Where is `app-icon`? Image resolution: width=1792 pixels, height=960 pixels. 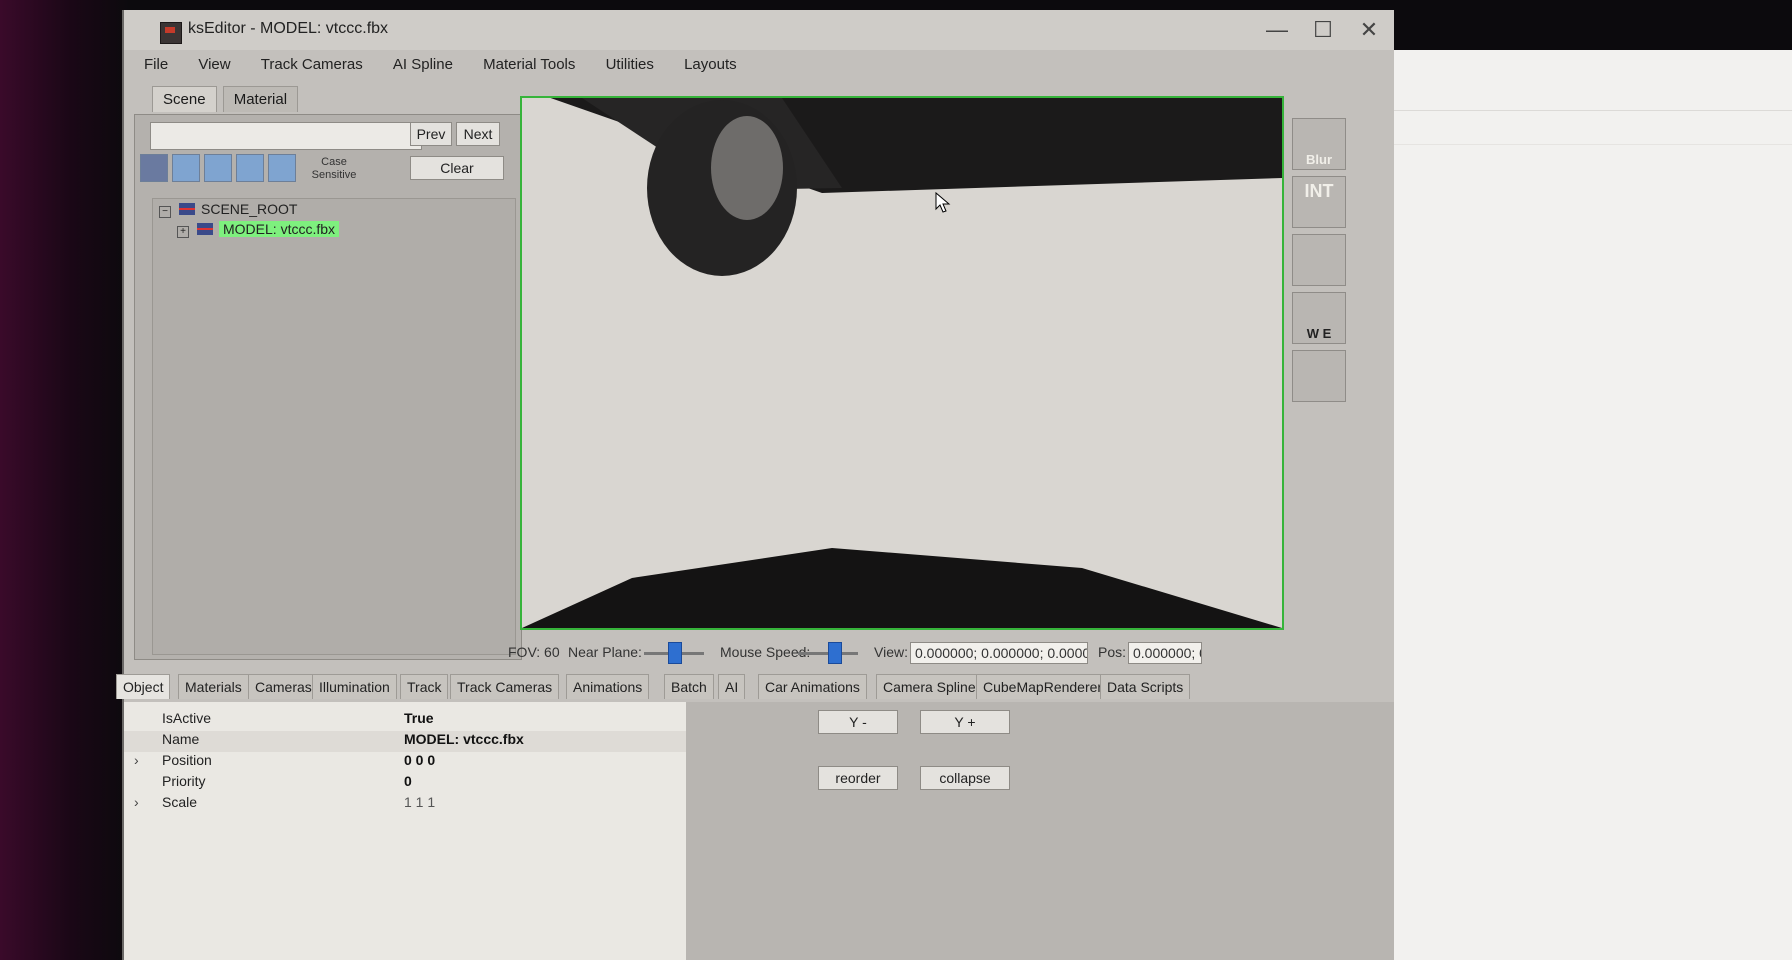 app-icon is located at coordinates (171, 33).